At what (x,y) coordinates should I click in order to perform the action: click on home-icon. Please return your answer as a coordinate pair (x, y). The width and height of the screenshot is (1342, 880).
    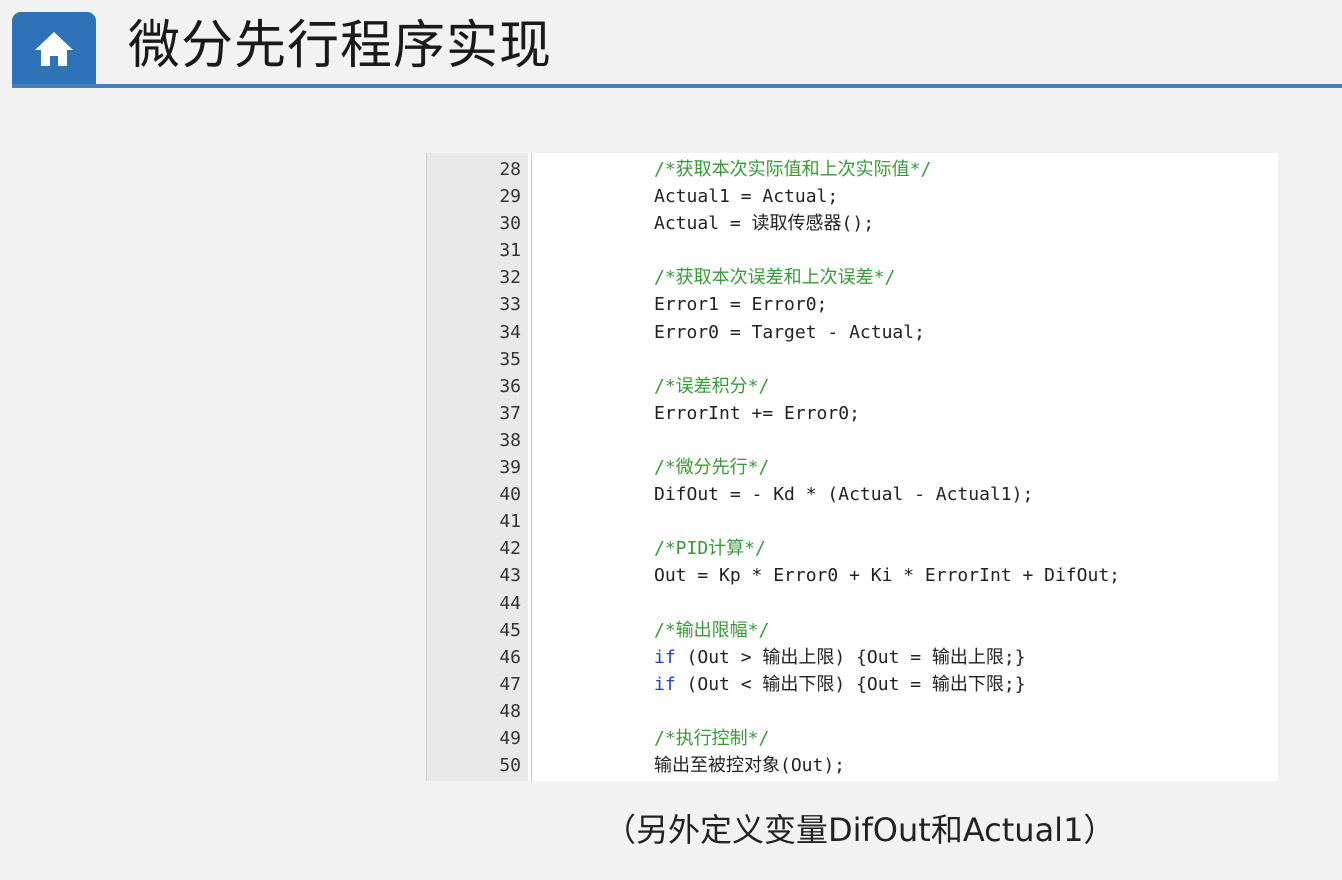
    Looking at the image, I should click on (54, 49).